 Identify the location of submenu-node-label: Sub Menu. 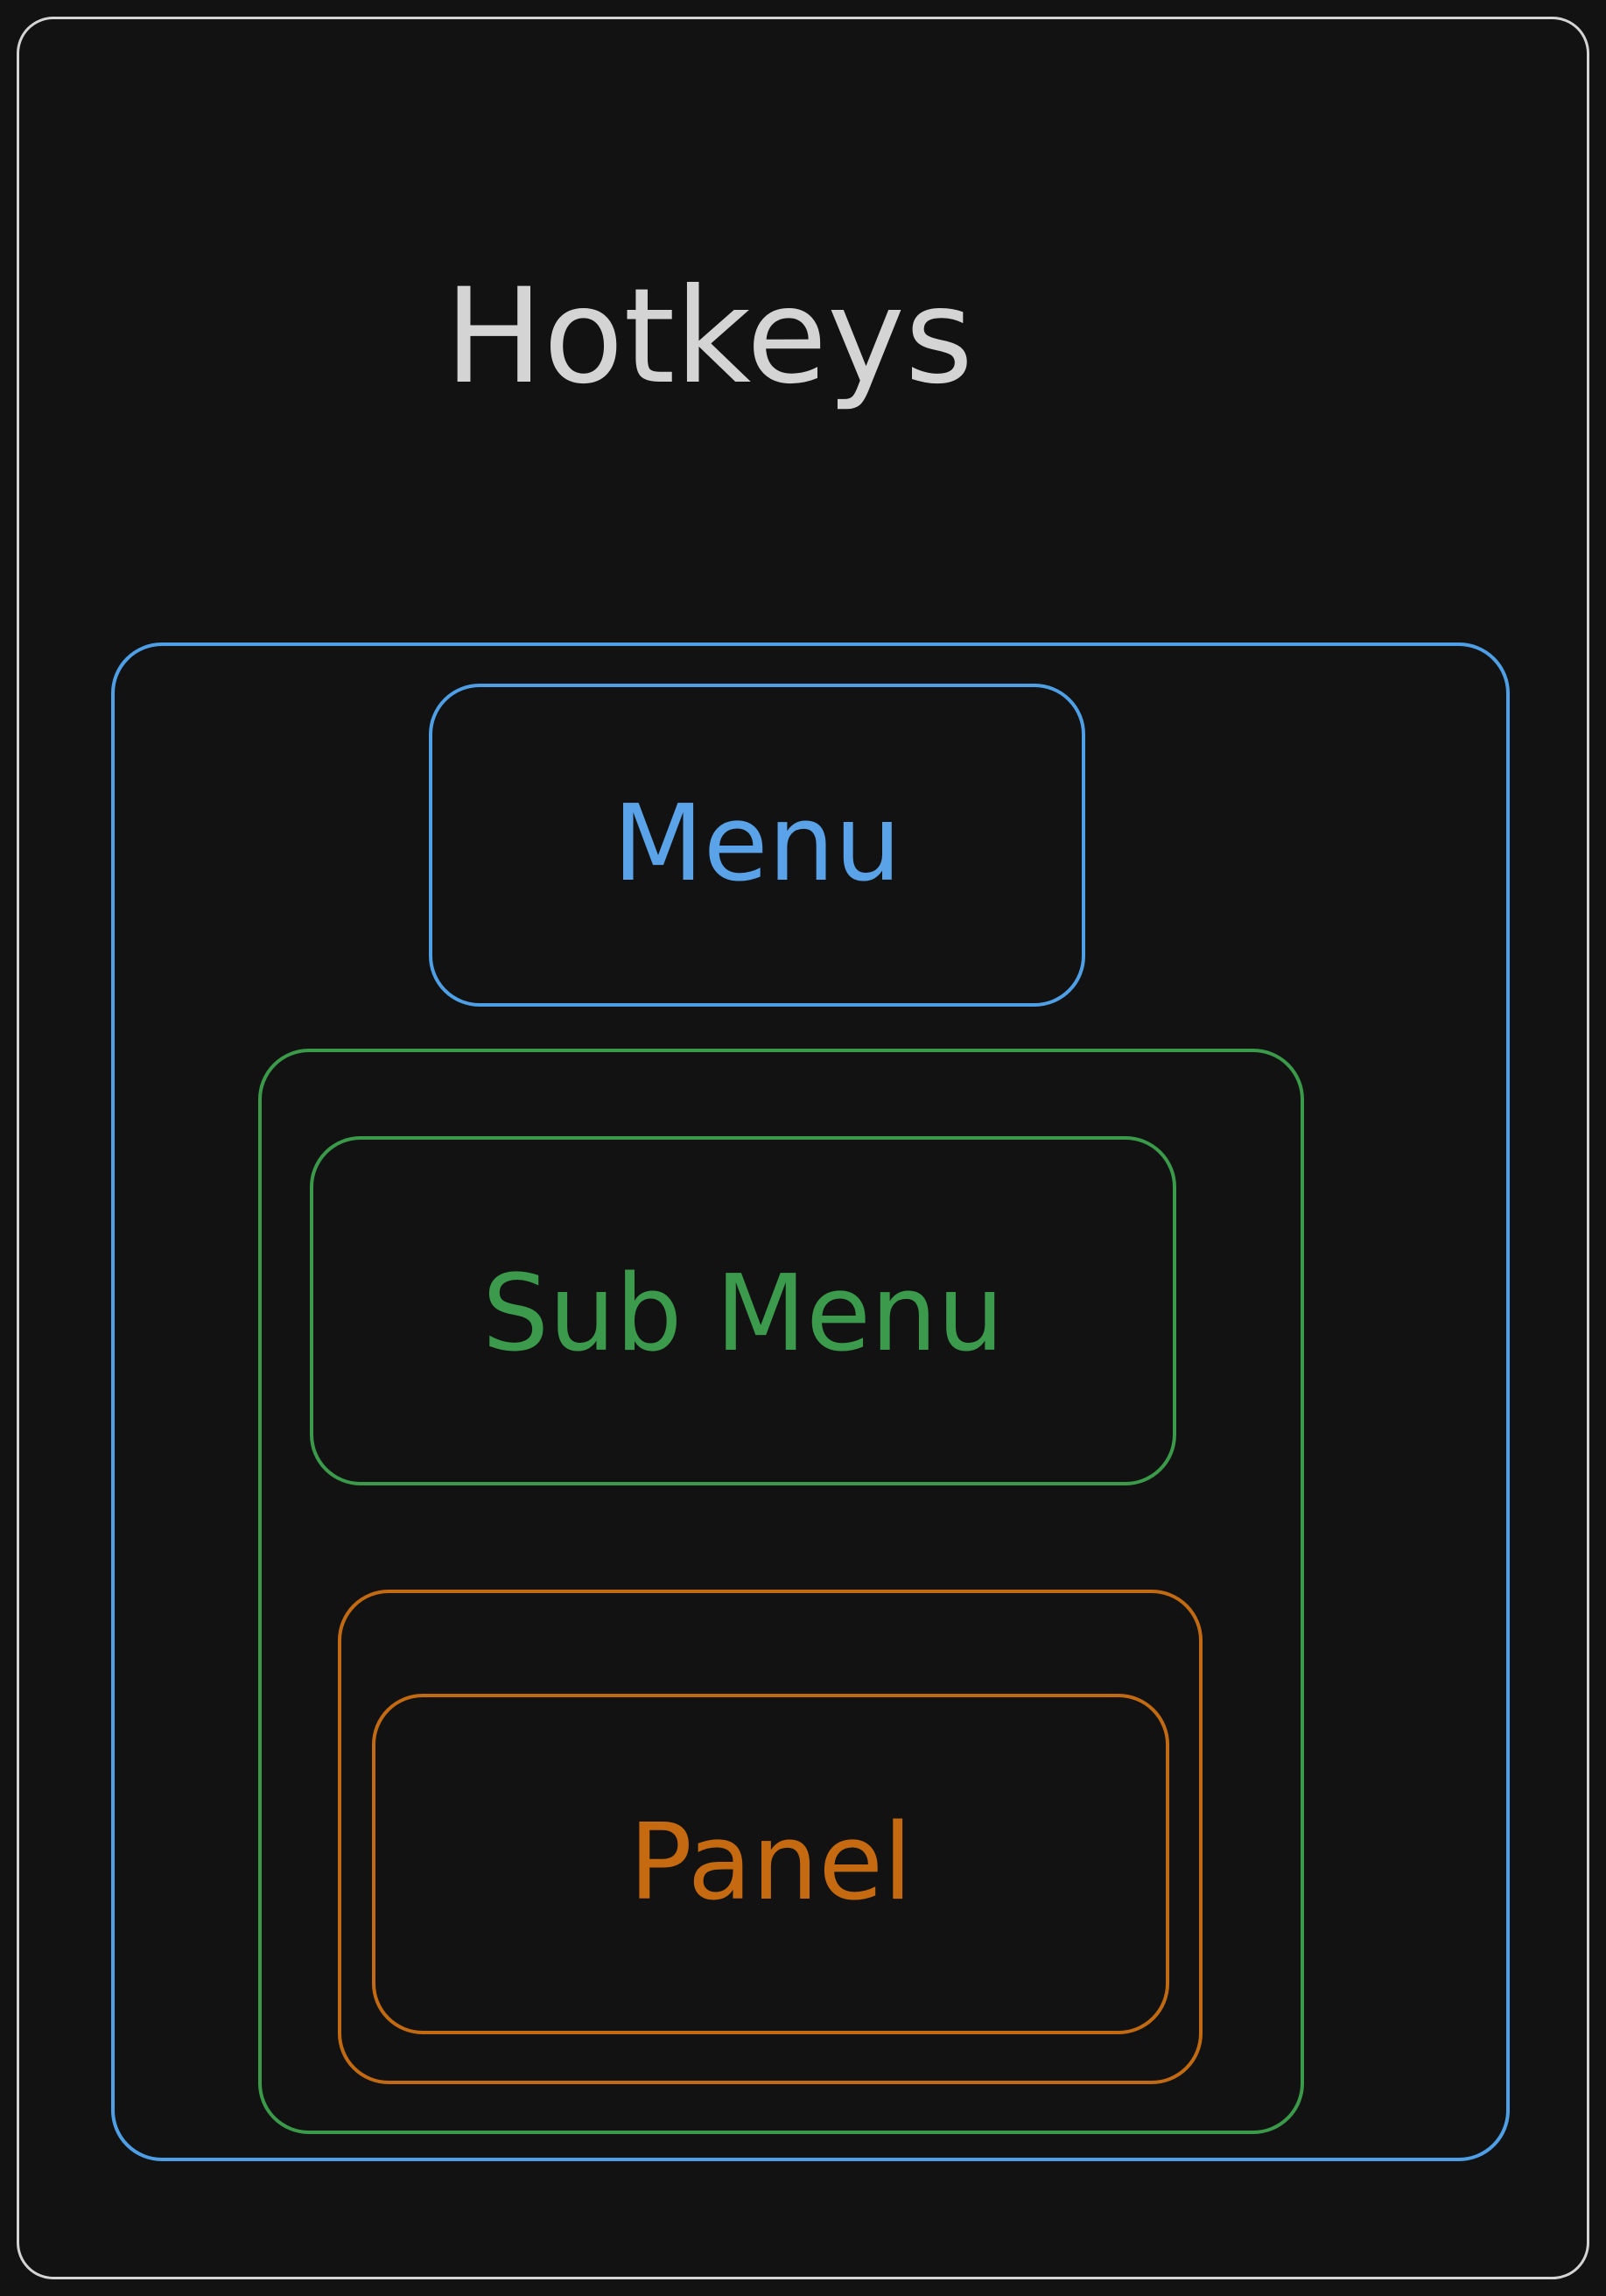
(742, 1314).